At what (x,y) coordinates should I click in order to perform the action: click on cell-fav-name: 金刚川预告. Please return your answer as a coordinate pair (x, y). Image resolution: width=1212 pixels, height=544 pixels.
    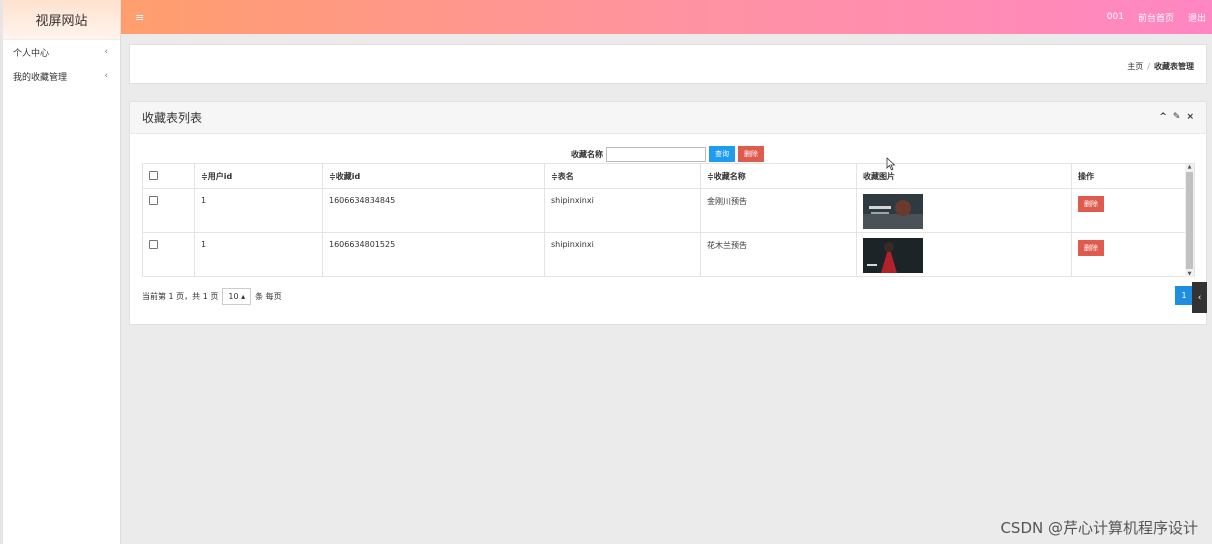
    Looking at the image, I should click on (778, 210).